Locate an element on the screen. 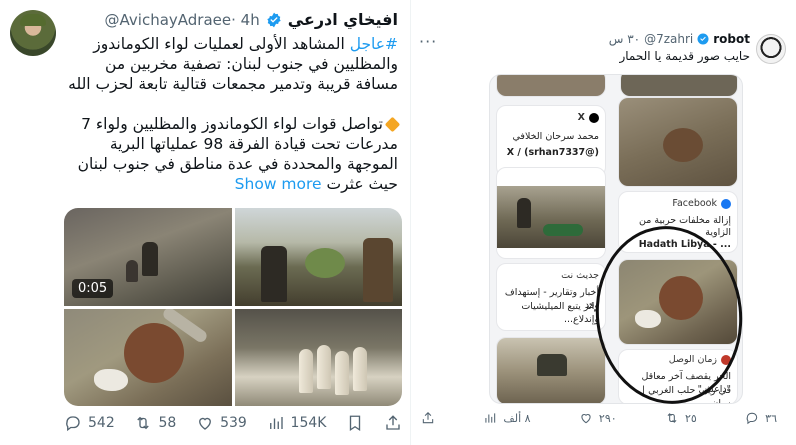 The height and width of the screenshot is (445, 796). like-button: 539 is located at coordinates (221, 423).